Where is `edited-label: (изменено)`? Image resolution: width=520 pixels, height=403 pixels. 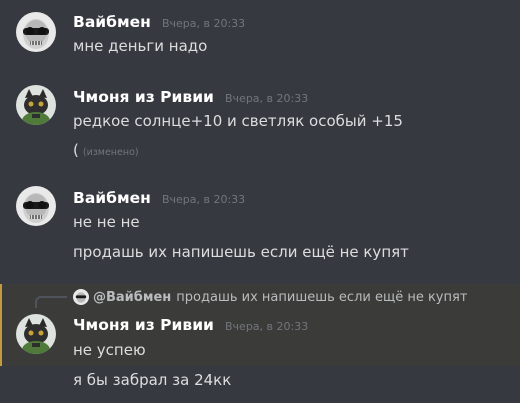
edited-label: (изменено) is located at coordinates (110, 152).